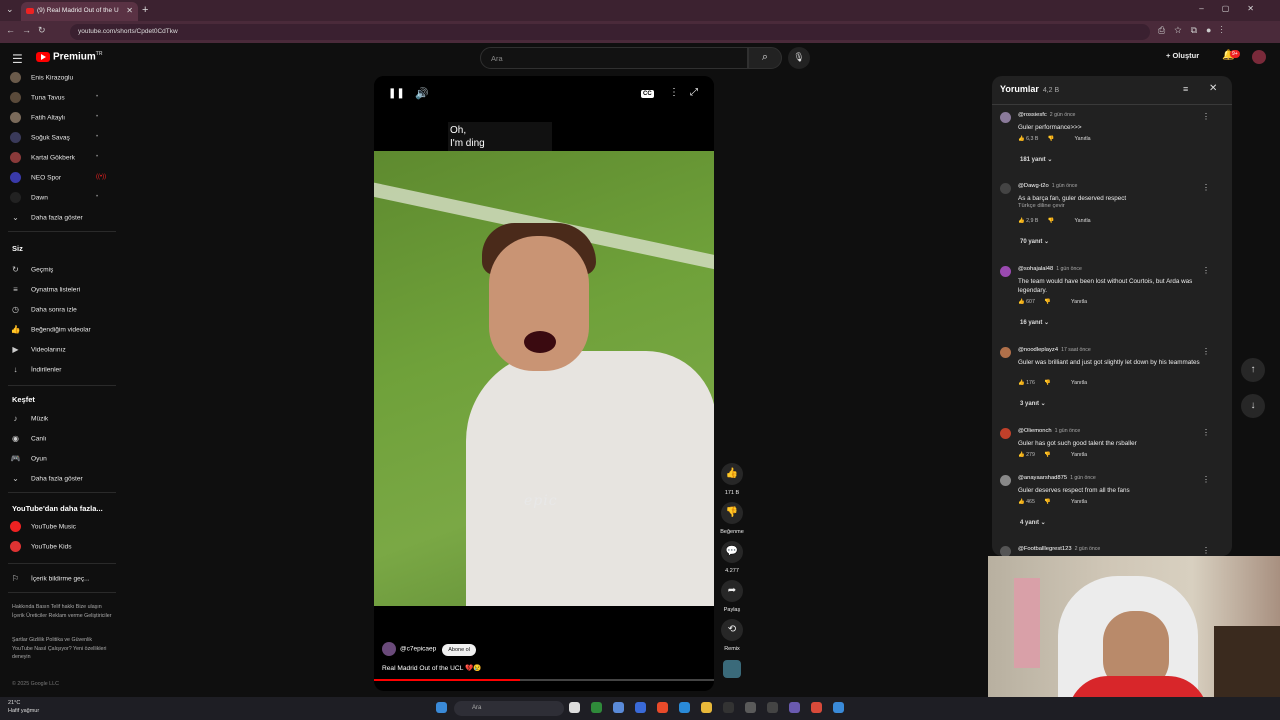  What do you see at coordinates (732, 513) in the screenshot?
I see `thumbs-down-icon: 👎` at bounding box center [732, 513].